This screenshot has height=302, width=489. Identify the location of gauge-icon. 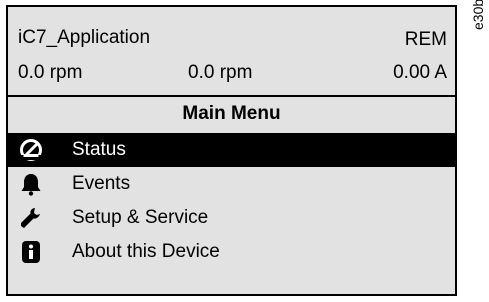
(31, 150).